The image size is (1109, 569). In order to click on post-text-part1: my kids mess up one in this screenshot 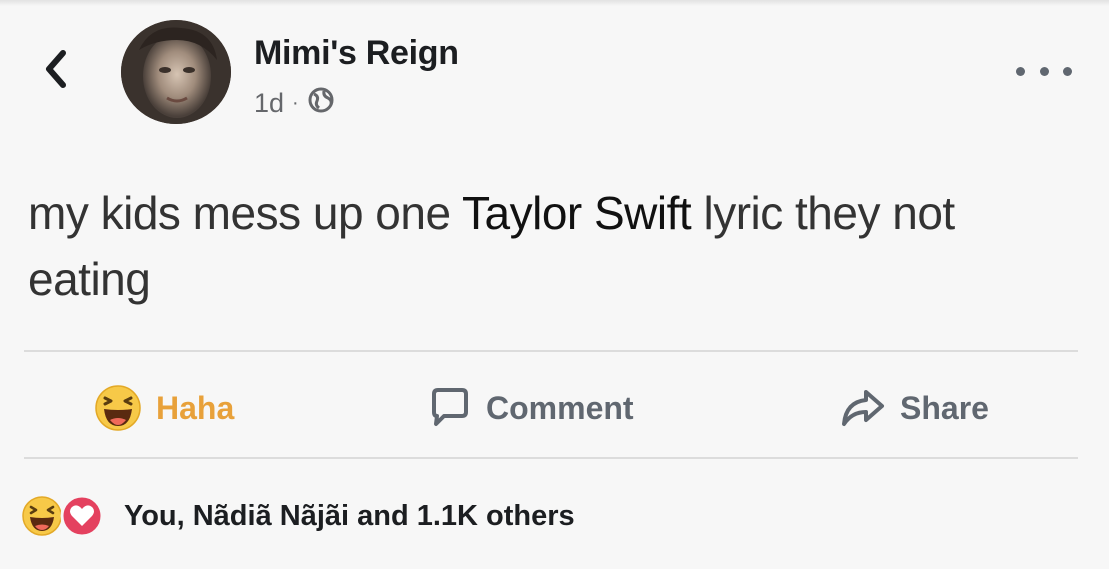, I will do `click(245, 213)`.